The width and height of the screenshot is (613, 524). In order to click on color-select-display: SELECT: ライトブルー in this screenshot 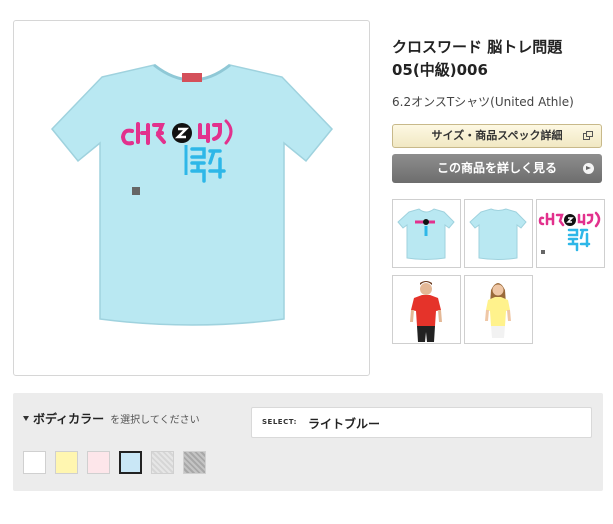, I will do `click(421, 422)`.